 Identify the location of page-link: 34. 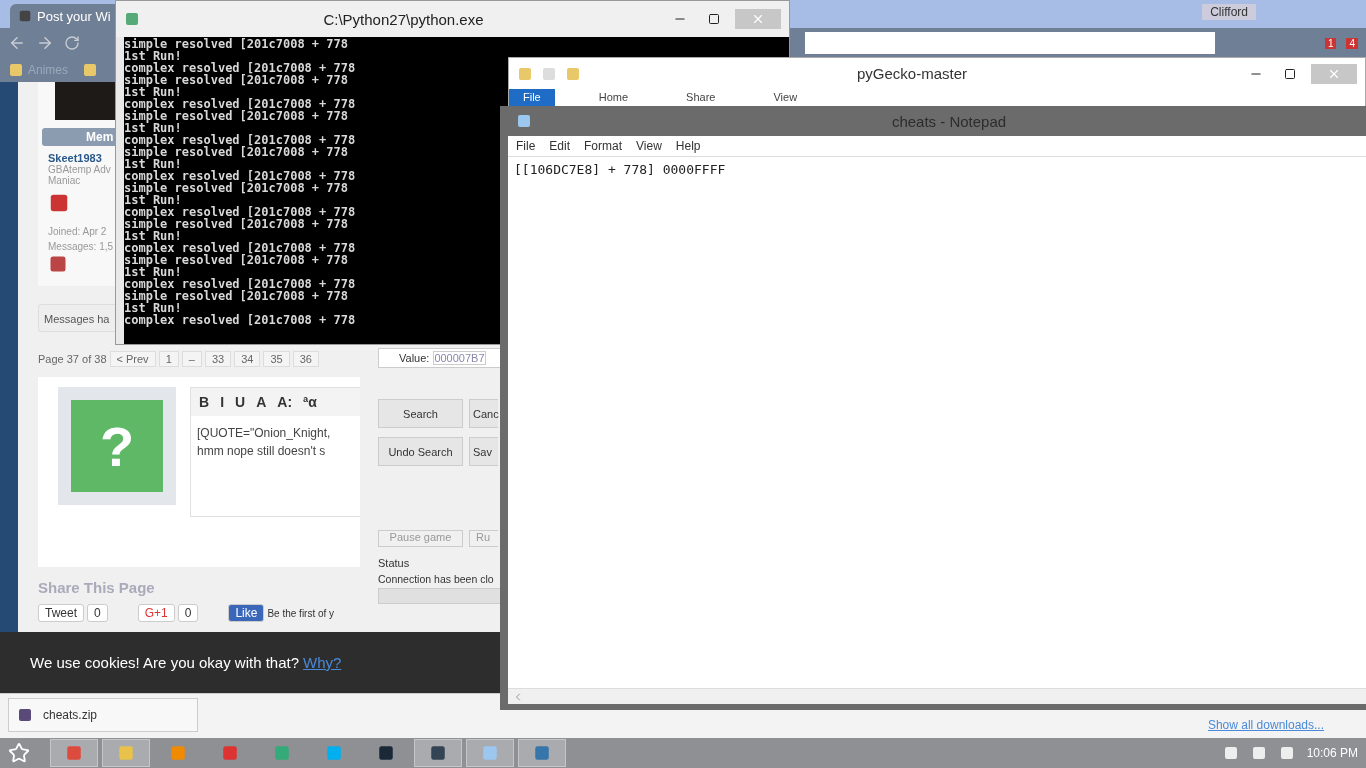
(247, 359).